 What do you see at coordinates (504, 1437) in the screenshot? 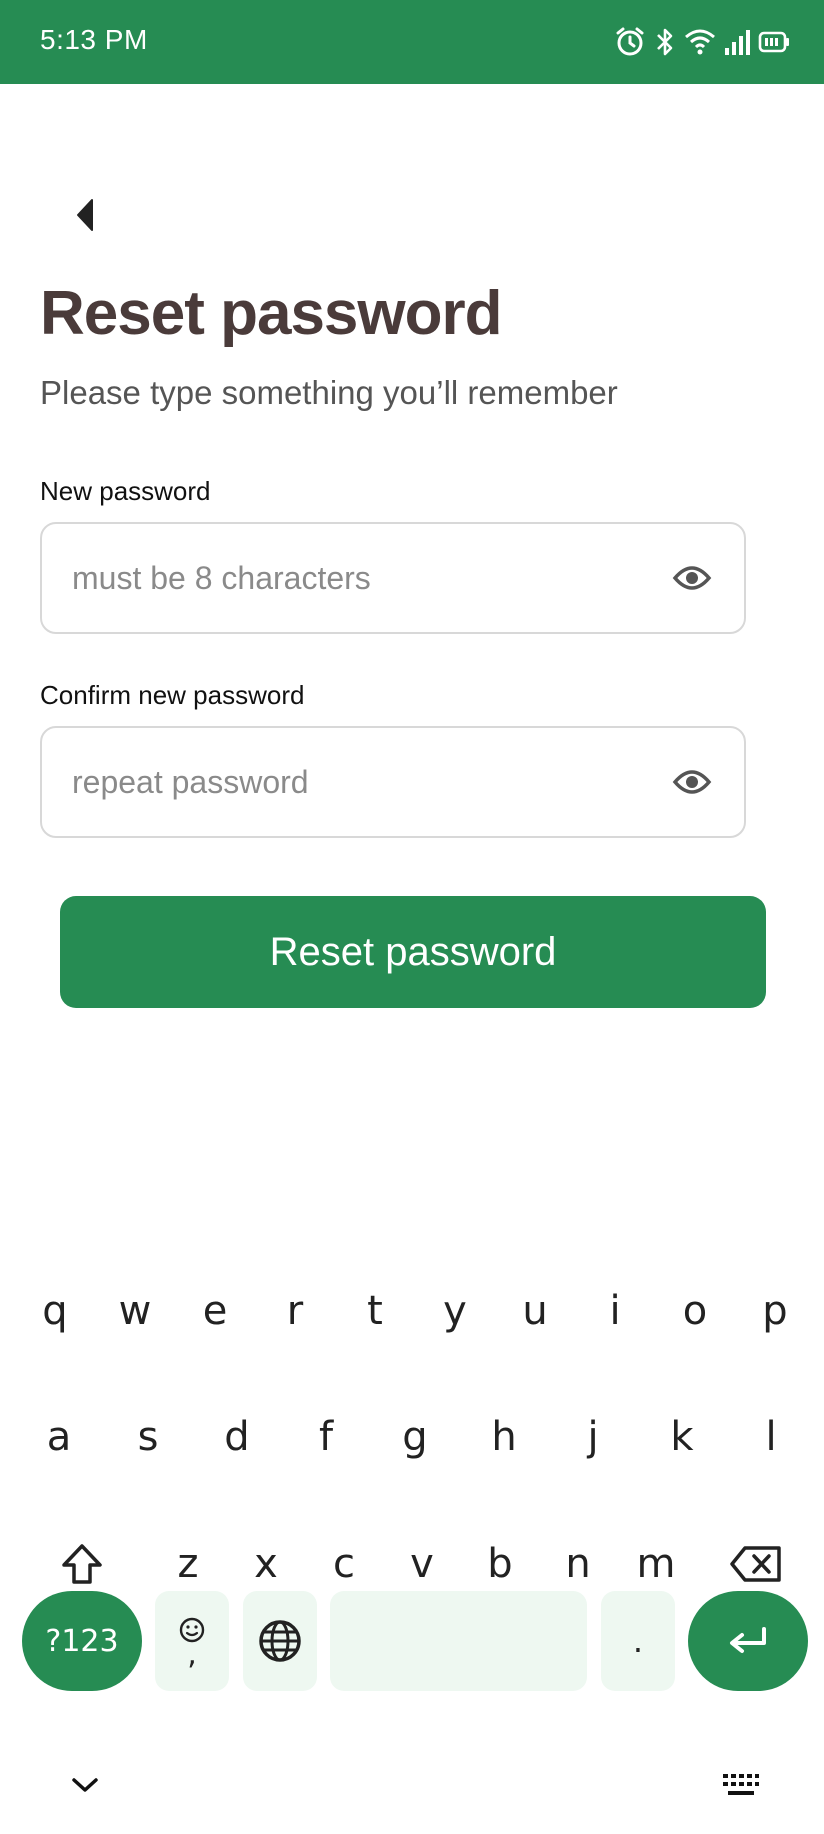
I see `key-h: h` at bounding box center [504, 1437].